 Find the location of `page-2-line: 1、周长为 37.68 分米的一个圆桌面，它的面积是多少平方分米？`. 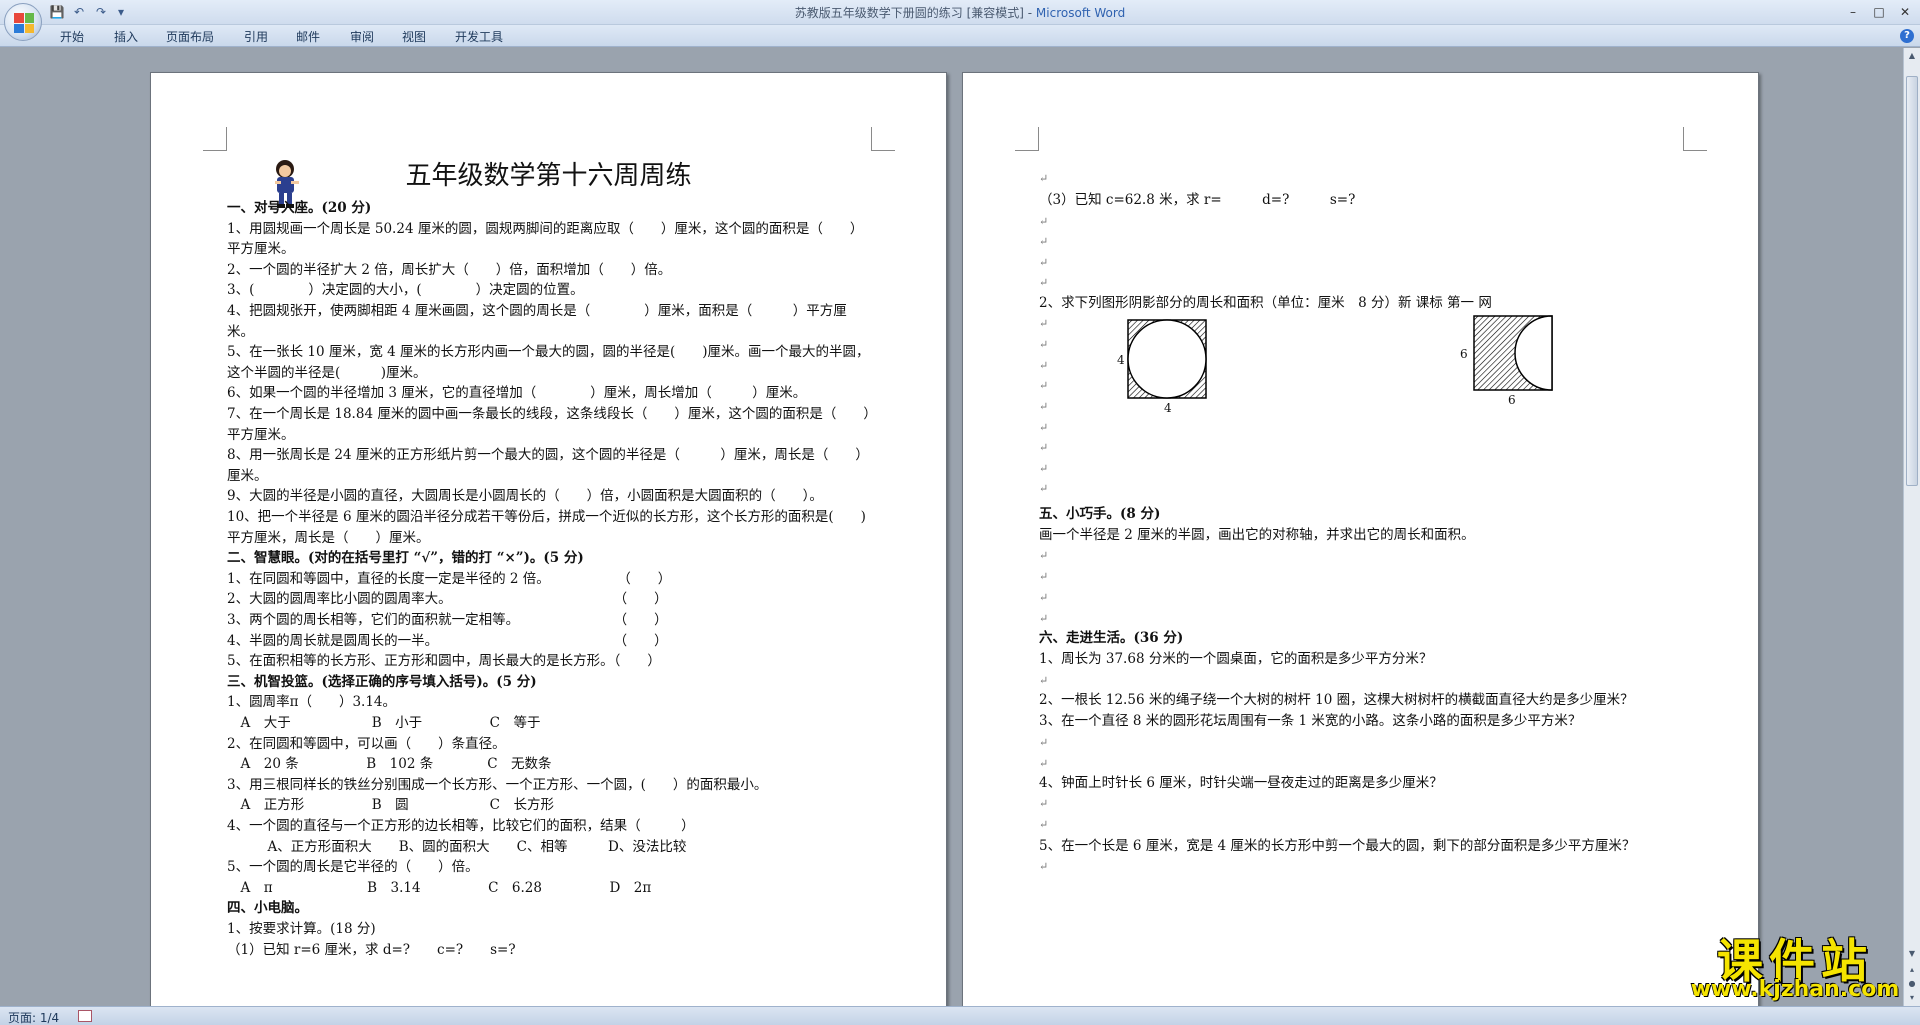

page-2-line: 1、周长为 37.68 分米的一个圆桌面，它的面积是多少平方分米？ is located at coordinates (1236, 659).